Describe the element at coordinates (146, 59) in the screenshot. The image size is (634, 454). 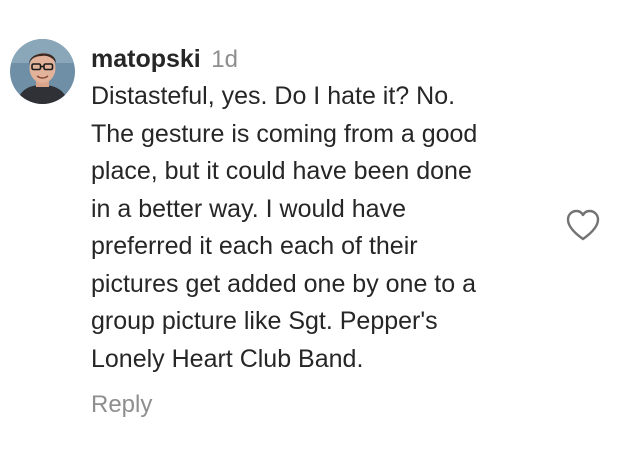
I see `username: matopski` at that location.